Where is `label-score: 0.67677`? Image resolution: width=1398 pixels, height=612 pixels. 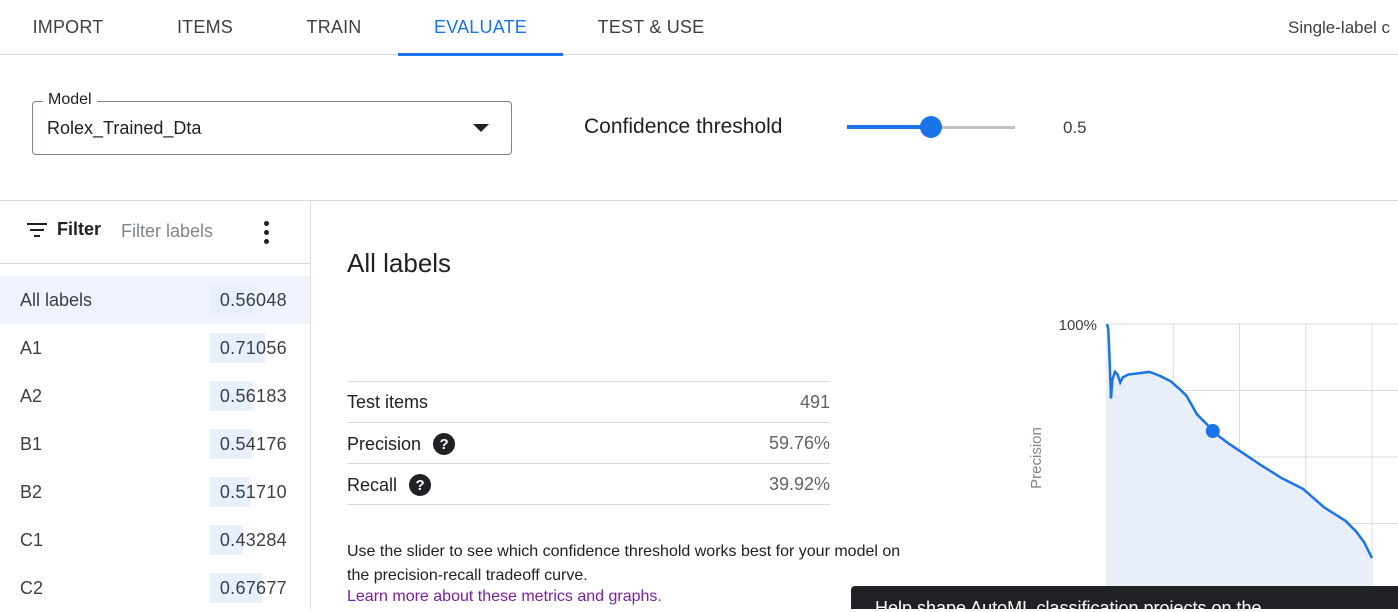
label-score: 0.67677 is located at coordinates (253, 588).